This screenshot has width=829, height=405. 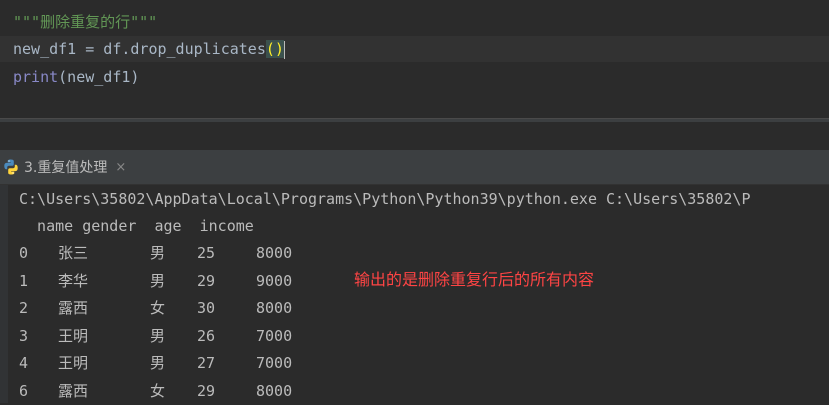 What do you see at coordinates (139, 49) in the screenshot?
I see `code-text: new_df1 = df.drop_duplicates` at bounding box center [139, 49].